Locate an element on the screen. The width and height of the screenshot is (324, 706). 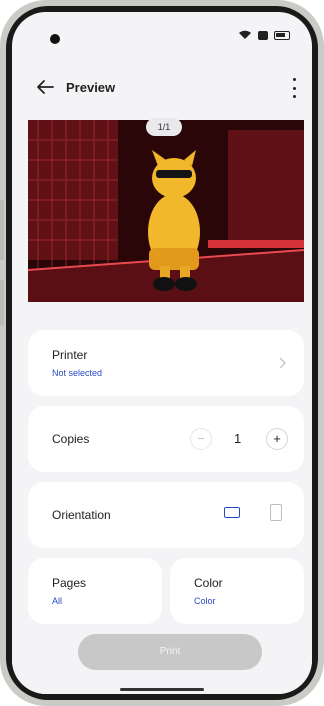
orientation-label: Orientation is located at coordinates (81, 515).